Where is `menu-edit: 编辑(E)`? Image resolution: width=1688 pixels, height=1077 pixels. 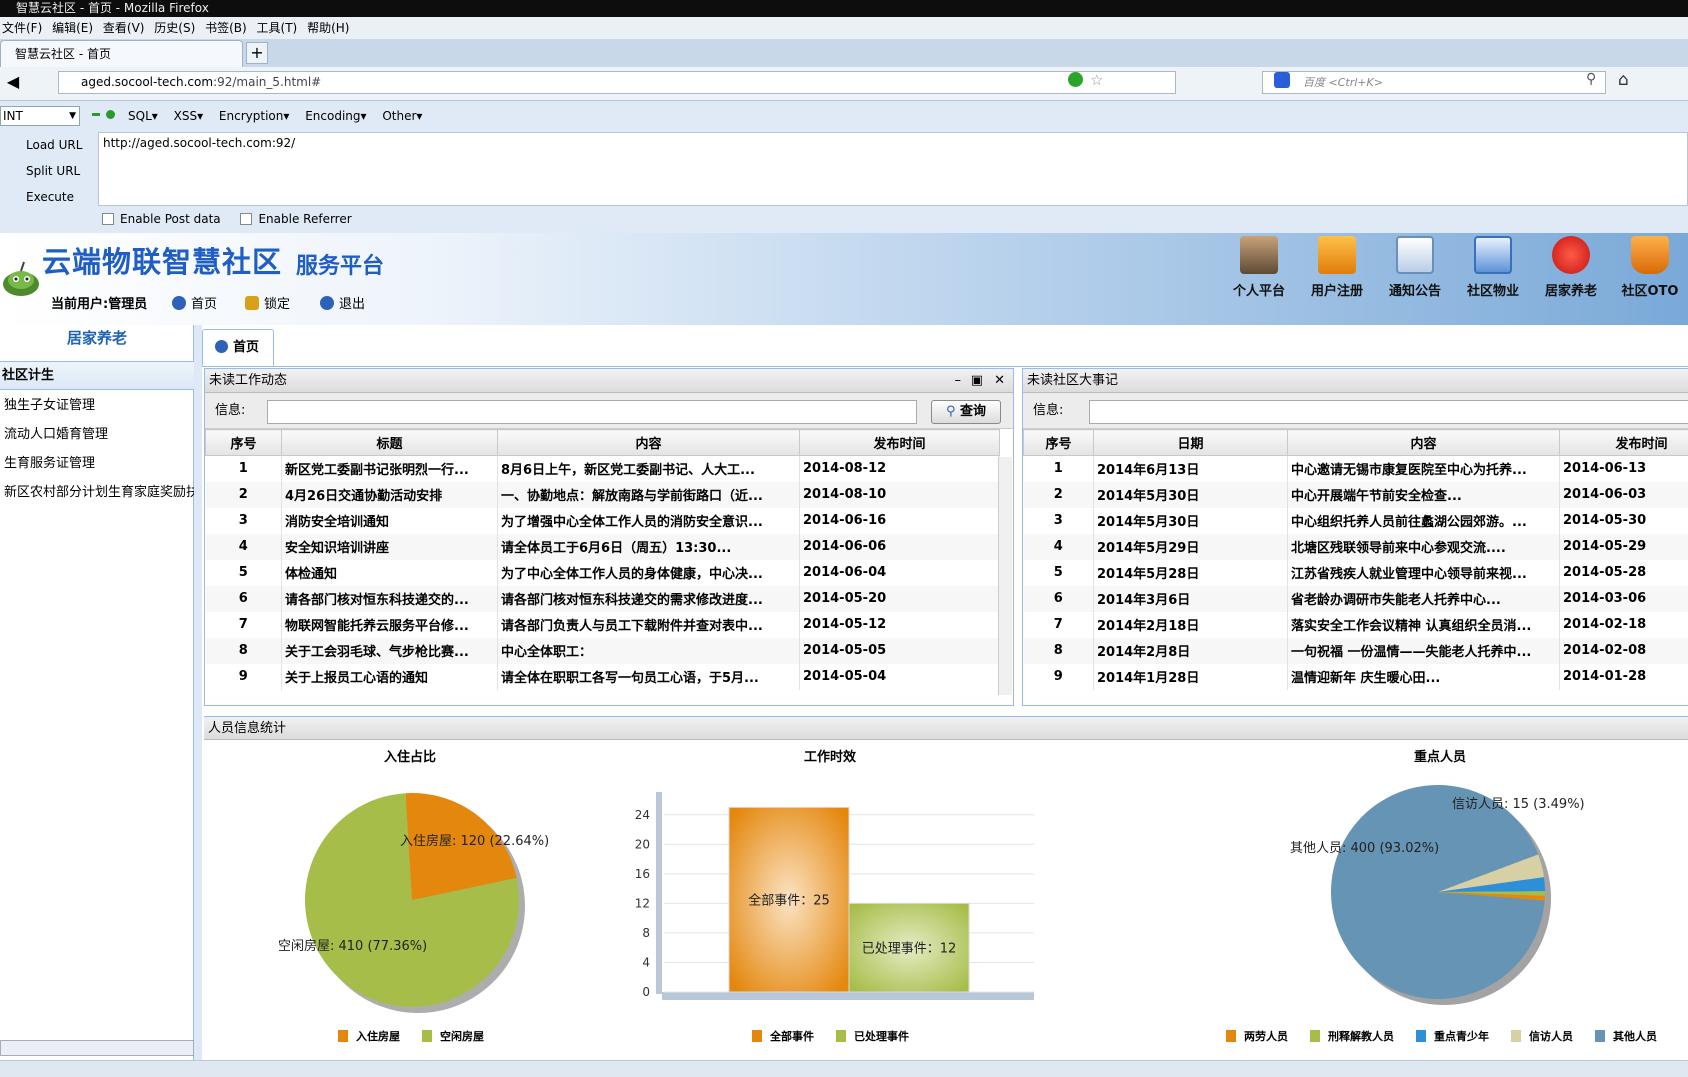
menu-edit: 编辑(E) is located at coordinates (72, 28).